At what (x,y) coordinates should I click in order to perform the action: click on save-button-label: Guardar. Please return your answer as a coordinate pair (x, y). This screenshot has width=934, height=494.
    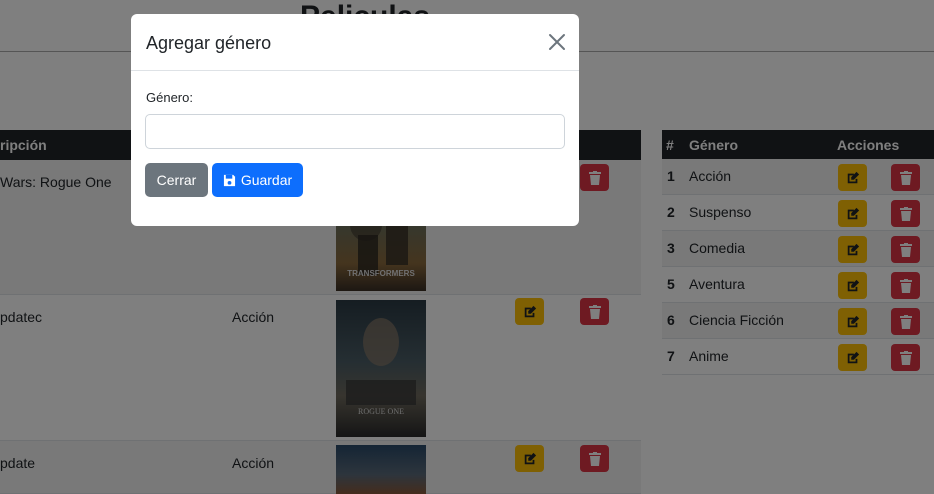
    Looking at the image, I should click on (266, 180).